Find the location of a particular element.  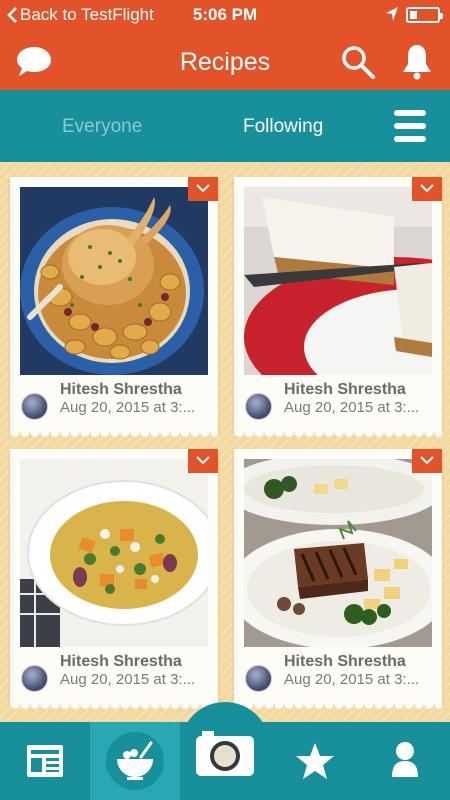

tab-news-feed is located at coordinates (45, 761).